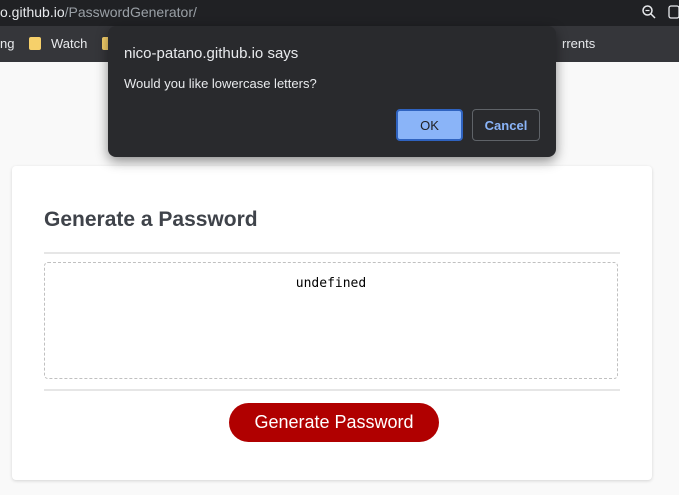 This screenshot has width=679, height=495. I want to click on bookmark-folder-watch: Watch, so click(58, 43).